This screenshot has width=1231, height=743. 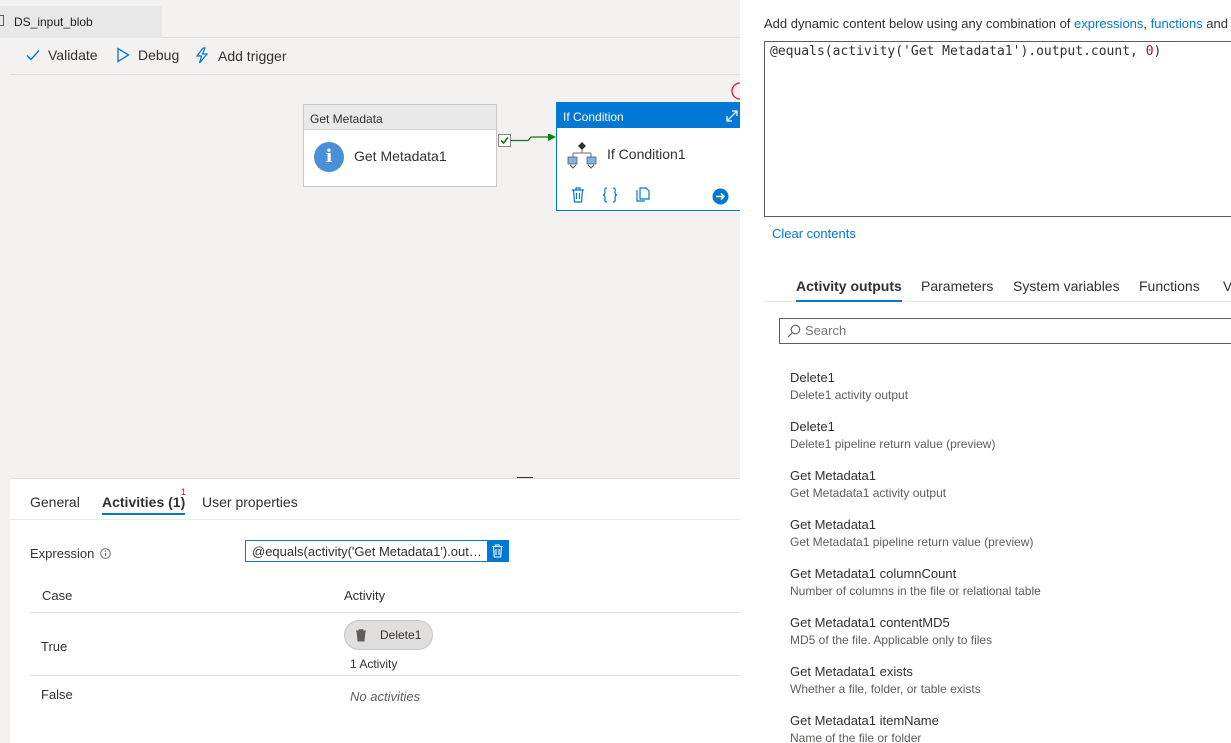 What do you see at coordinates (870, 622) in the screenshot?
I see `item-title: Get Metadata1 contentMD5` at bounding box center [870, 622].